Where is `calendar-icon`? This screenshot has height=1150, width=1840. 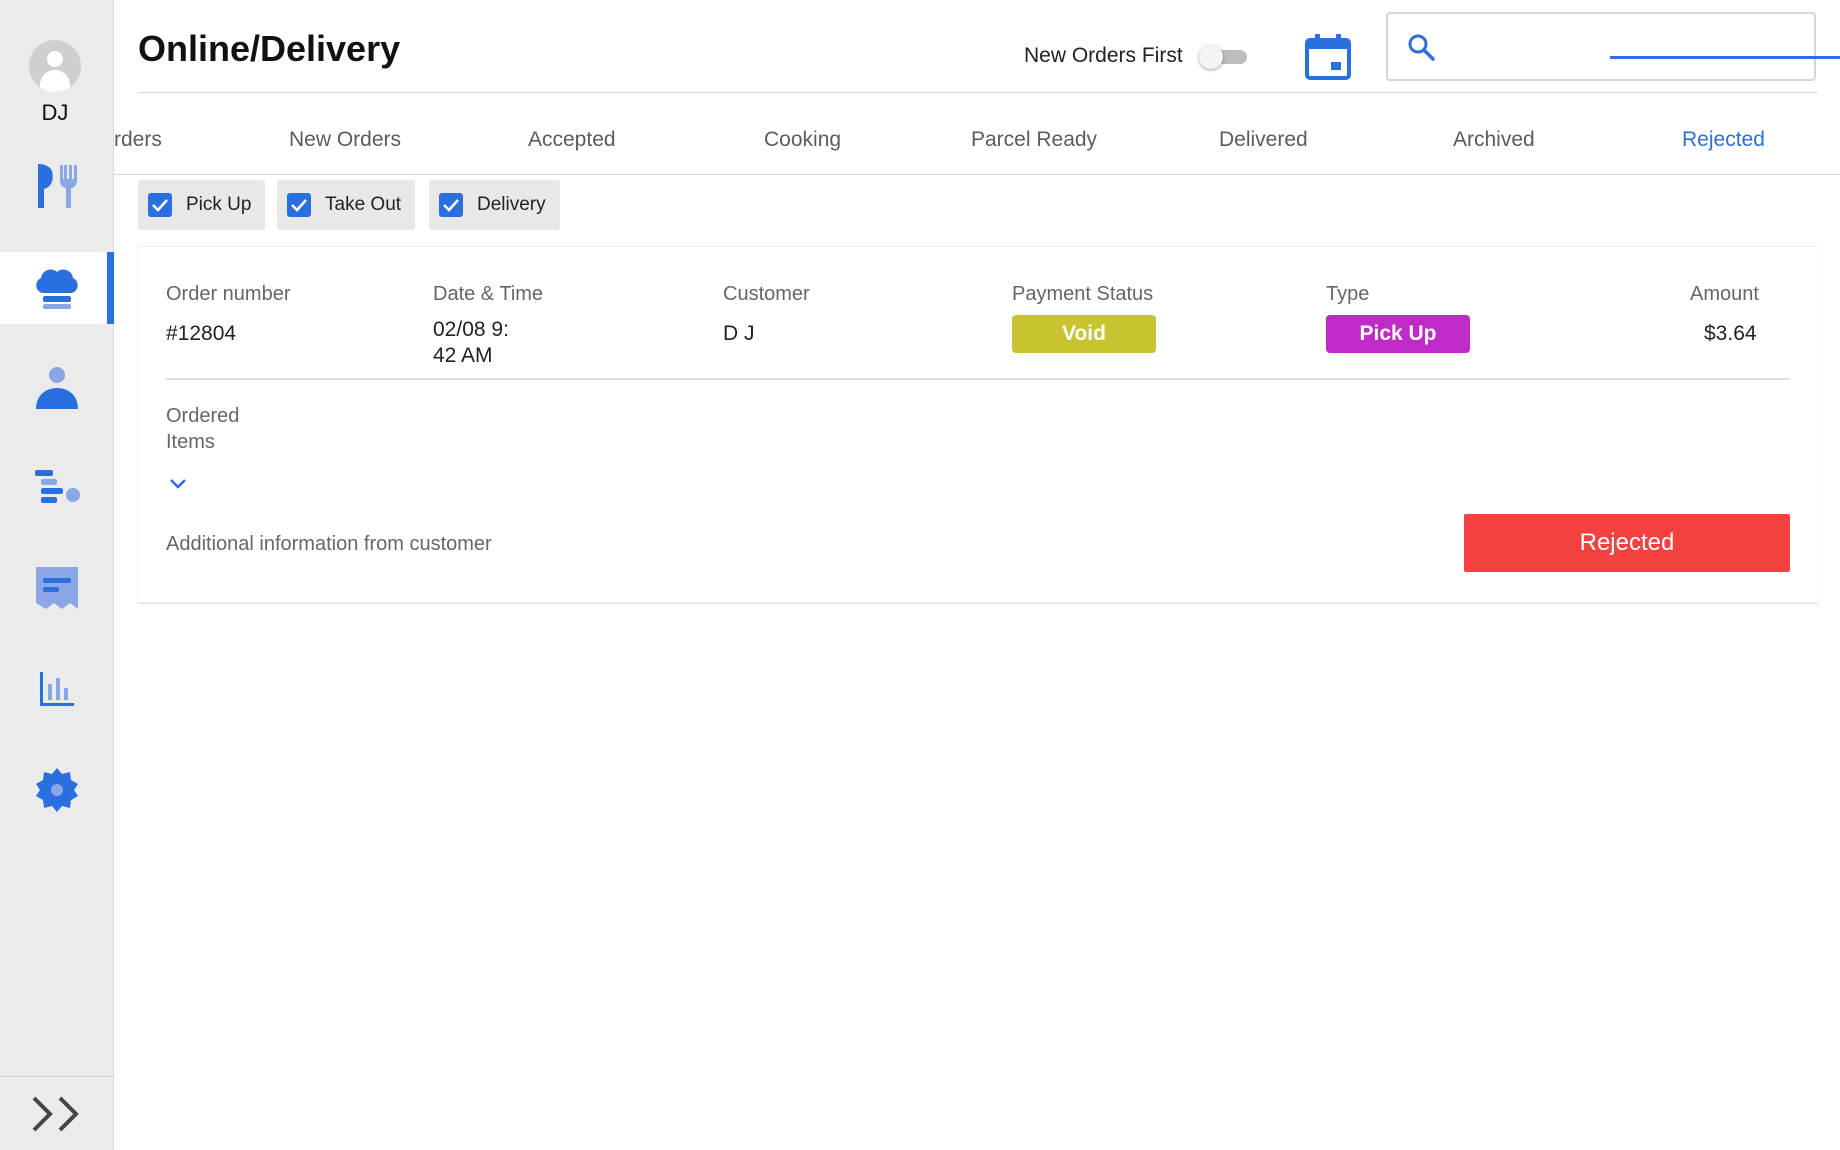 calendar-icon is located at coordinates (1328, 57).